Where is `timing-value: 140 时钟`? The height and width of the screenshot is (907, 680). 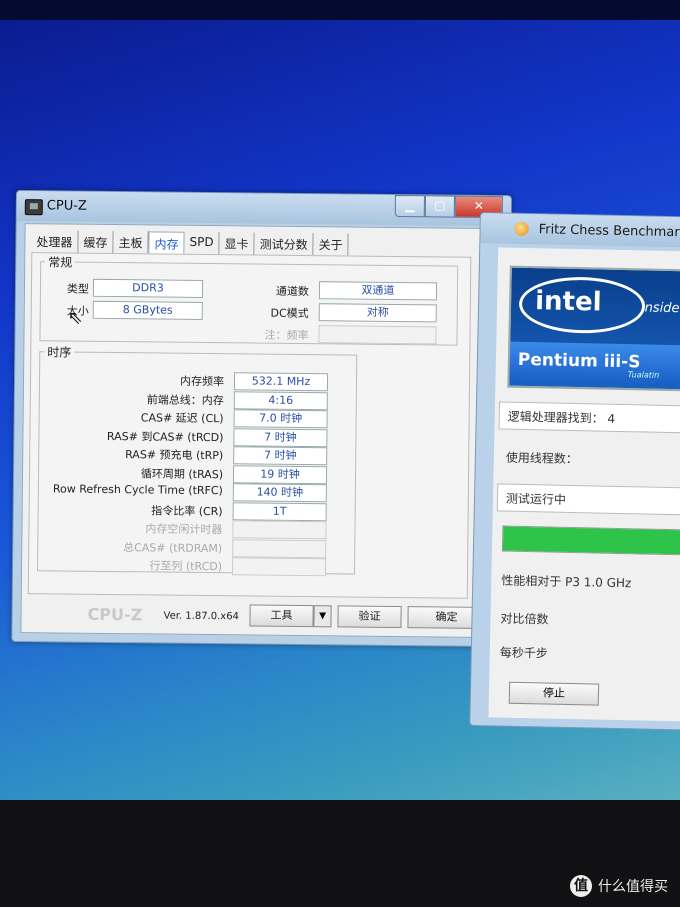 timing-value: 140 时钟 is located at coordinates (279, 493).